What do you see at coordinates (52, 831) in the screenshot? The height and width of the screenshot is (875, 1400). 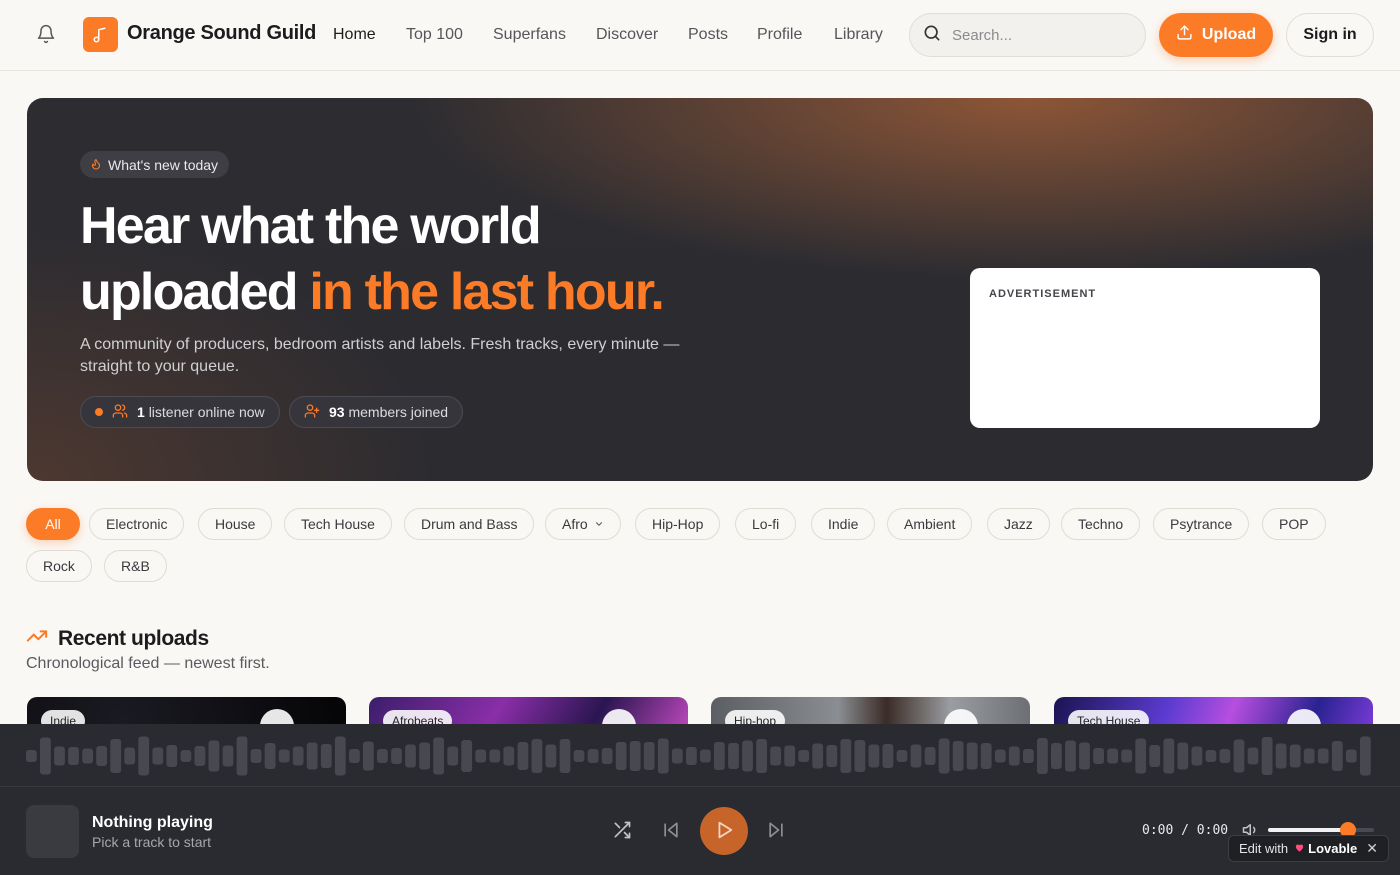 I see `track-cover` at bounding box center [52, 831].